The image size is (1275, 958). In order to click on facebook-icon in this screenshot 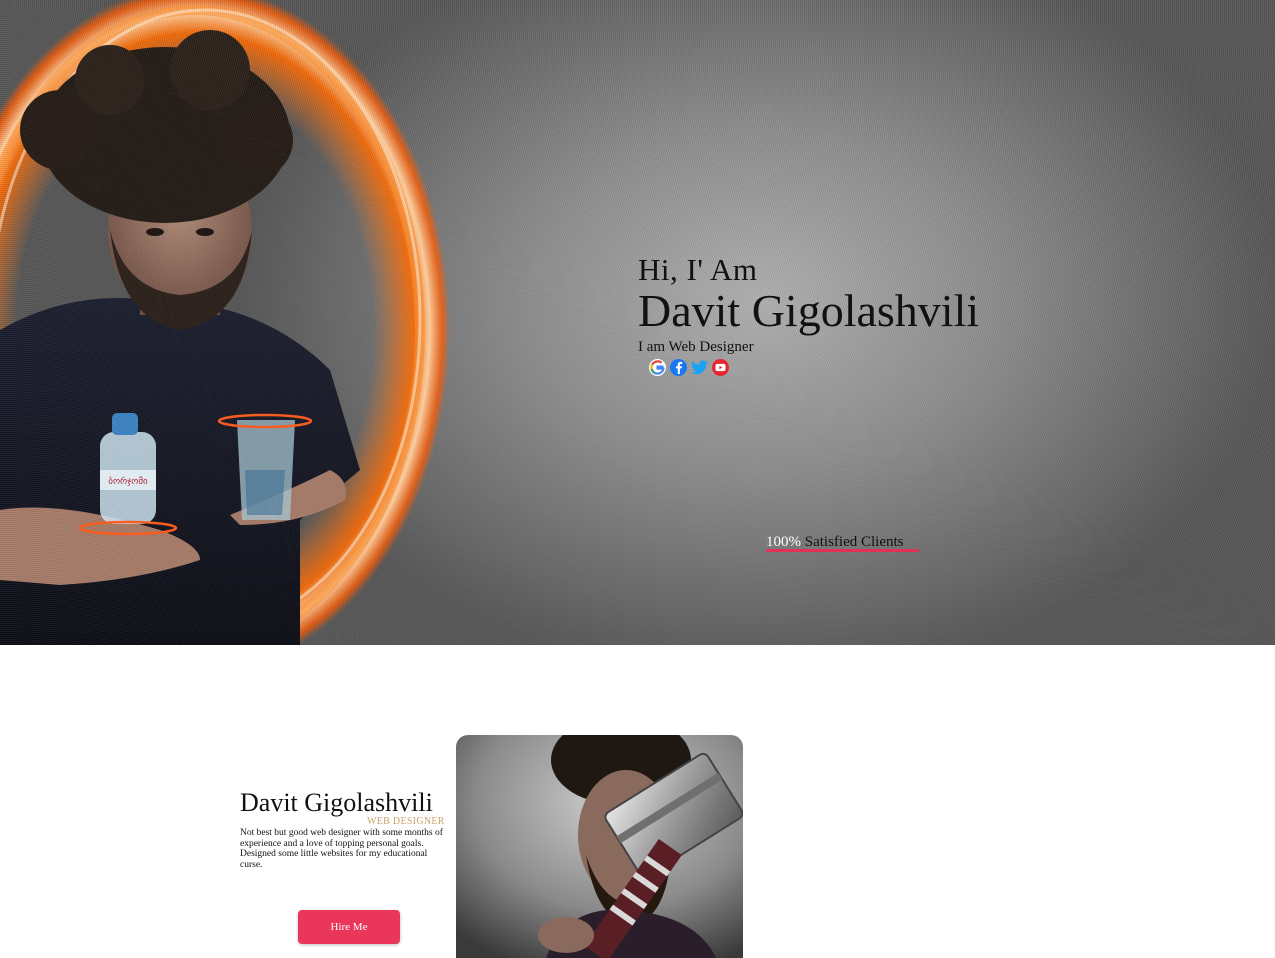, I will do `click(678, 367)`.